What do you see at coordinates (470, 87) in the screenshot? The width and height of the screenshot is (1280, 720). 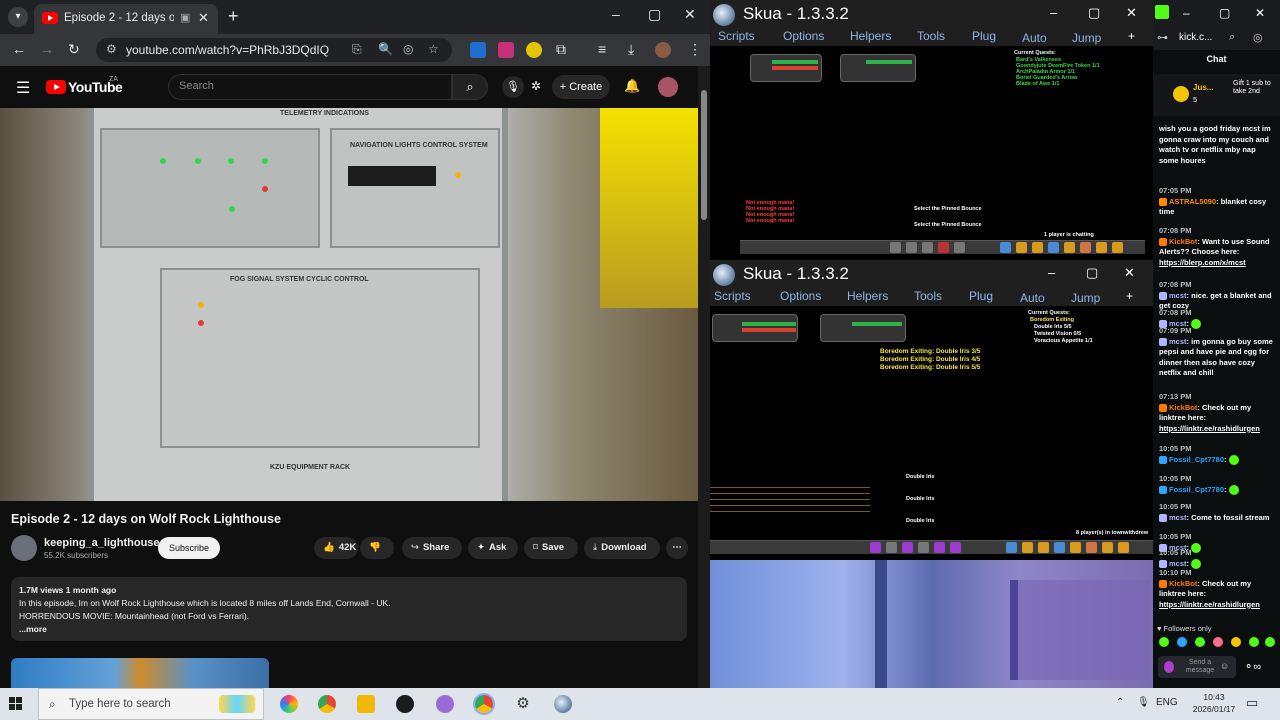 I see `search-icon: ⌕` at bounding box center [470, 87].